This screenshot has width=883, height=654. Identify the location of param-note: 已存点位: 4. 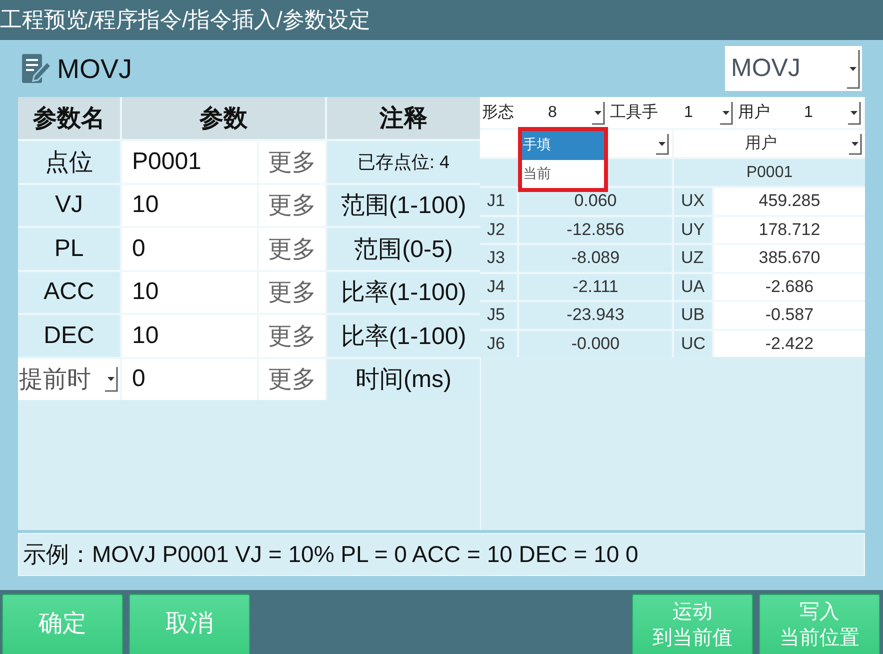
(403, 161).